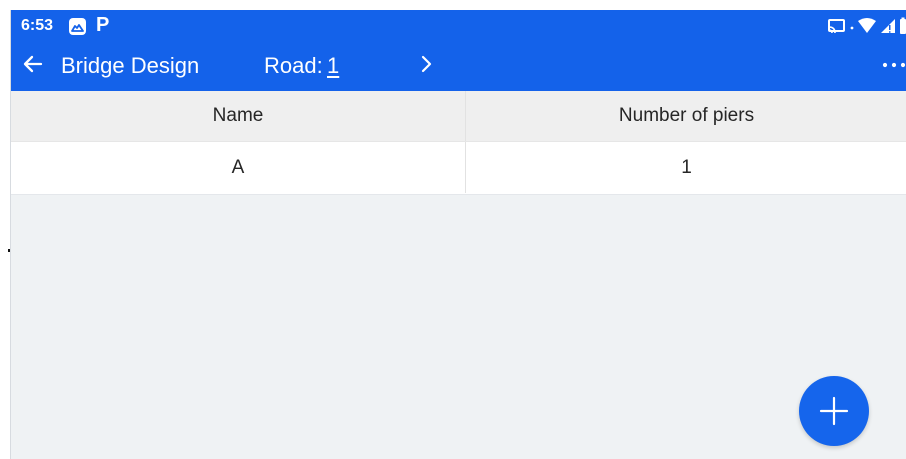 The height and width of the screenshot is (459, 906). What do you see at coordinates (852, 26) in the screenshot?
I see `dot-icon` at bounding box center [852, 26].